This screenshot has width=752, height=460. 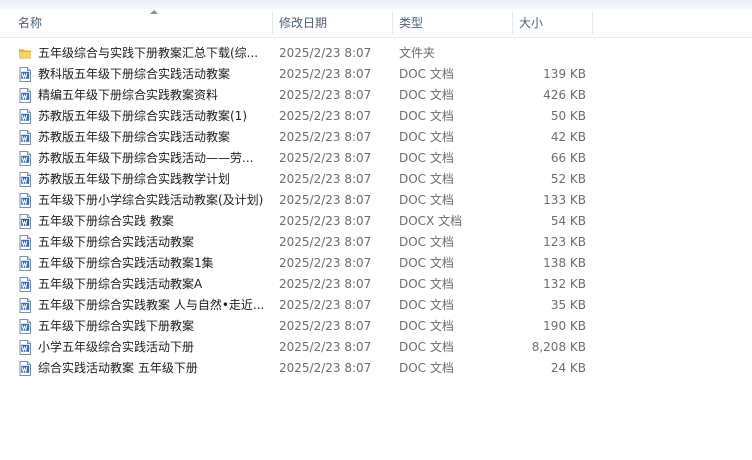 What do you see at coordinates (333, 23) in the screenshot?
I see `column-header-date: 修改日期` at bounding box center [333, 23].